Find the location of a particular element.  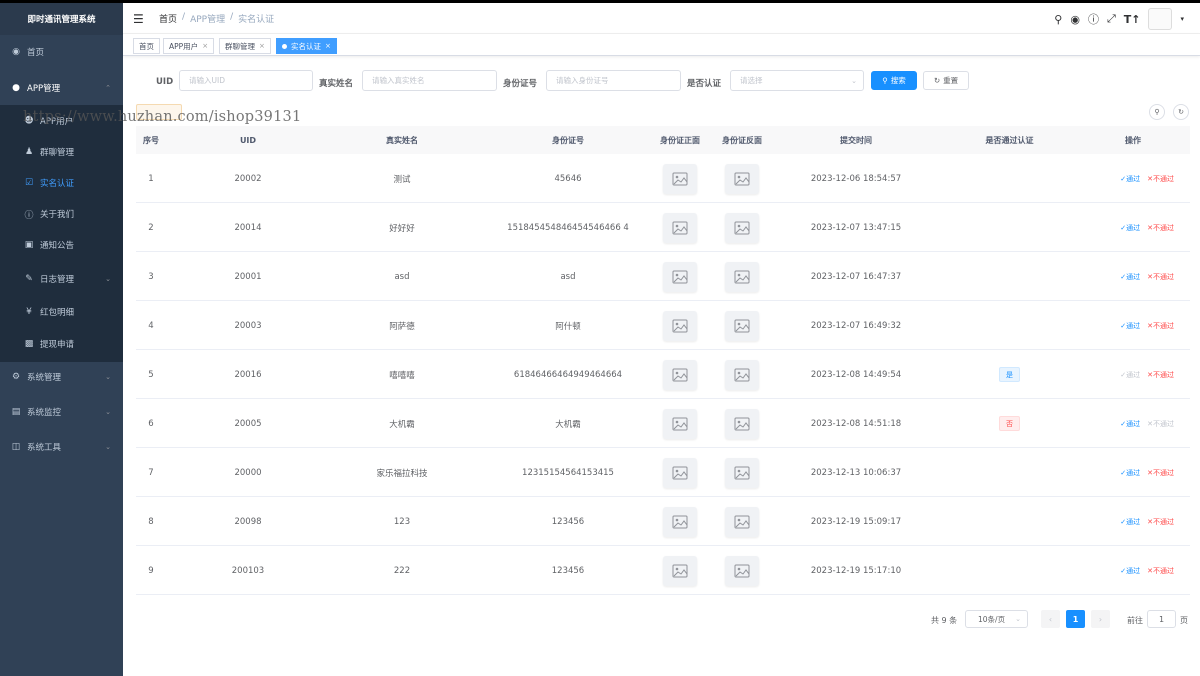

tag-app-users: APP用户 × is located at coordinates (189, 46).